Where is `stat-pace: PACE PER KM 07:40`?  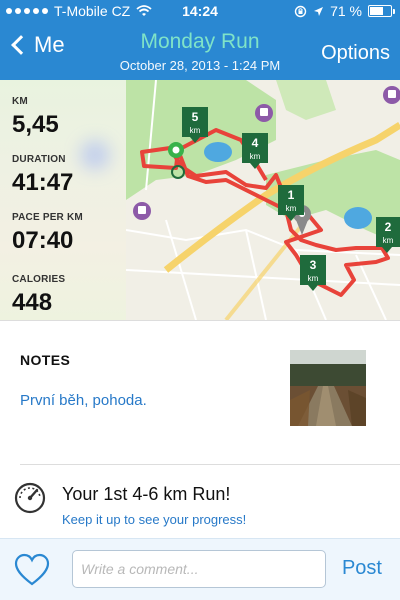 stat-pace: PACE PER KM 07:40 is located at coordinates (47, 233).